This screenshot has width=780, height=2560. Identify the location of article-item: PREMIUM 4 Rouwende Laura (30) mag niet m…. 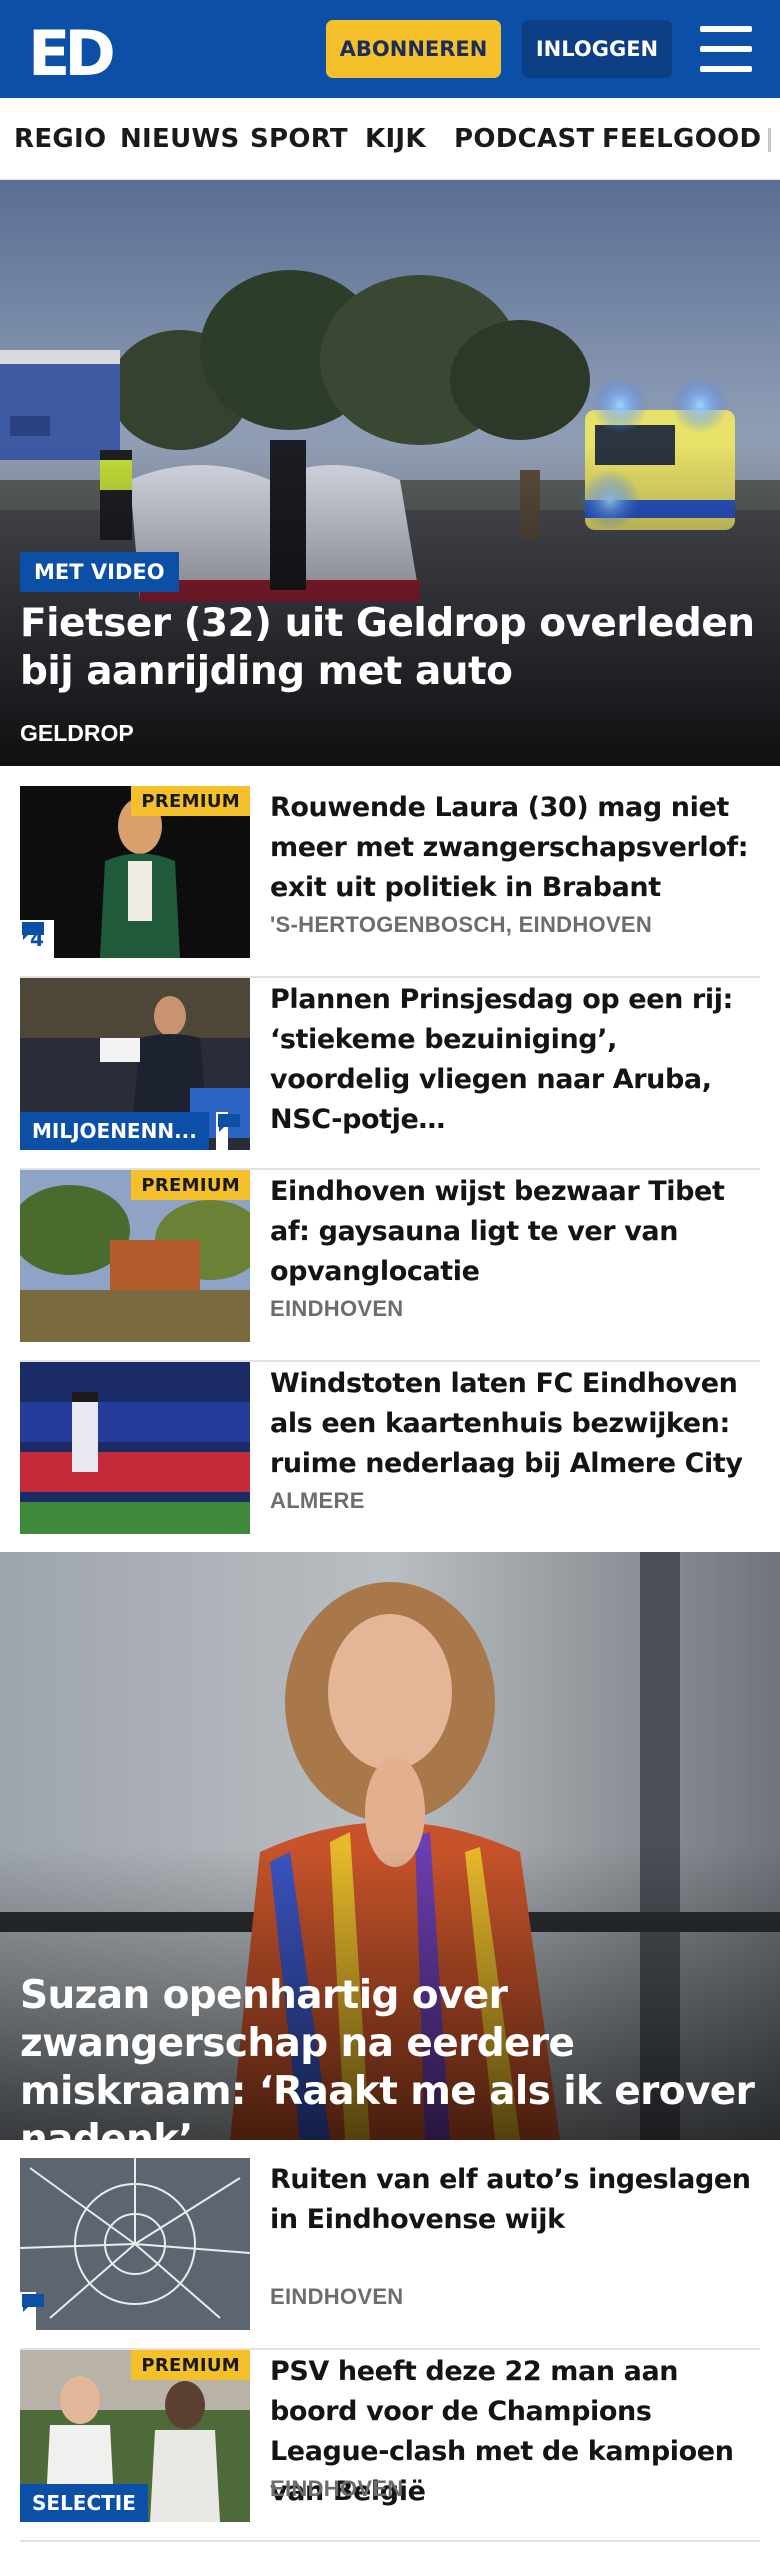
(390, 882).